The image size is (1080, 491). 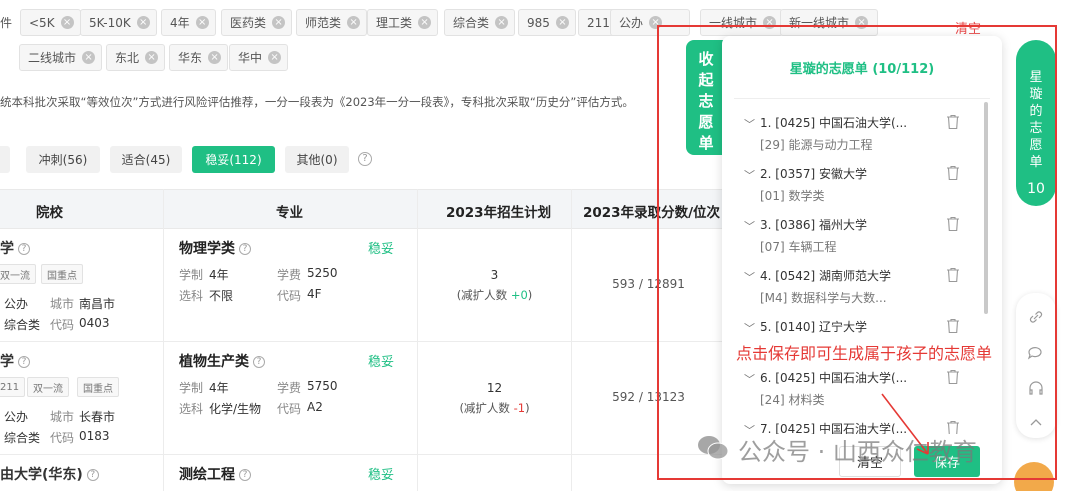 What do you see at coordinates (857, 452) in the screenshot?
I see `watermark: 公众号 · 山西众仁教育` at bounding box center [857, 452].